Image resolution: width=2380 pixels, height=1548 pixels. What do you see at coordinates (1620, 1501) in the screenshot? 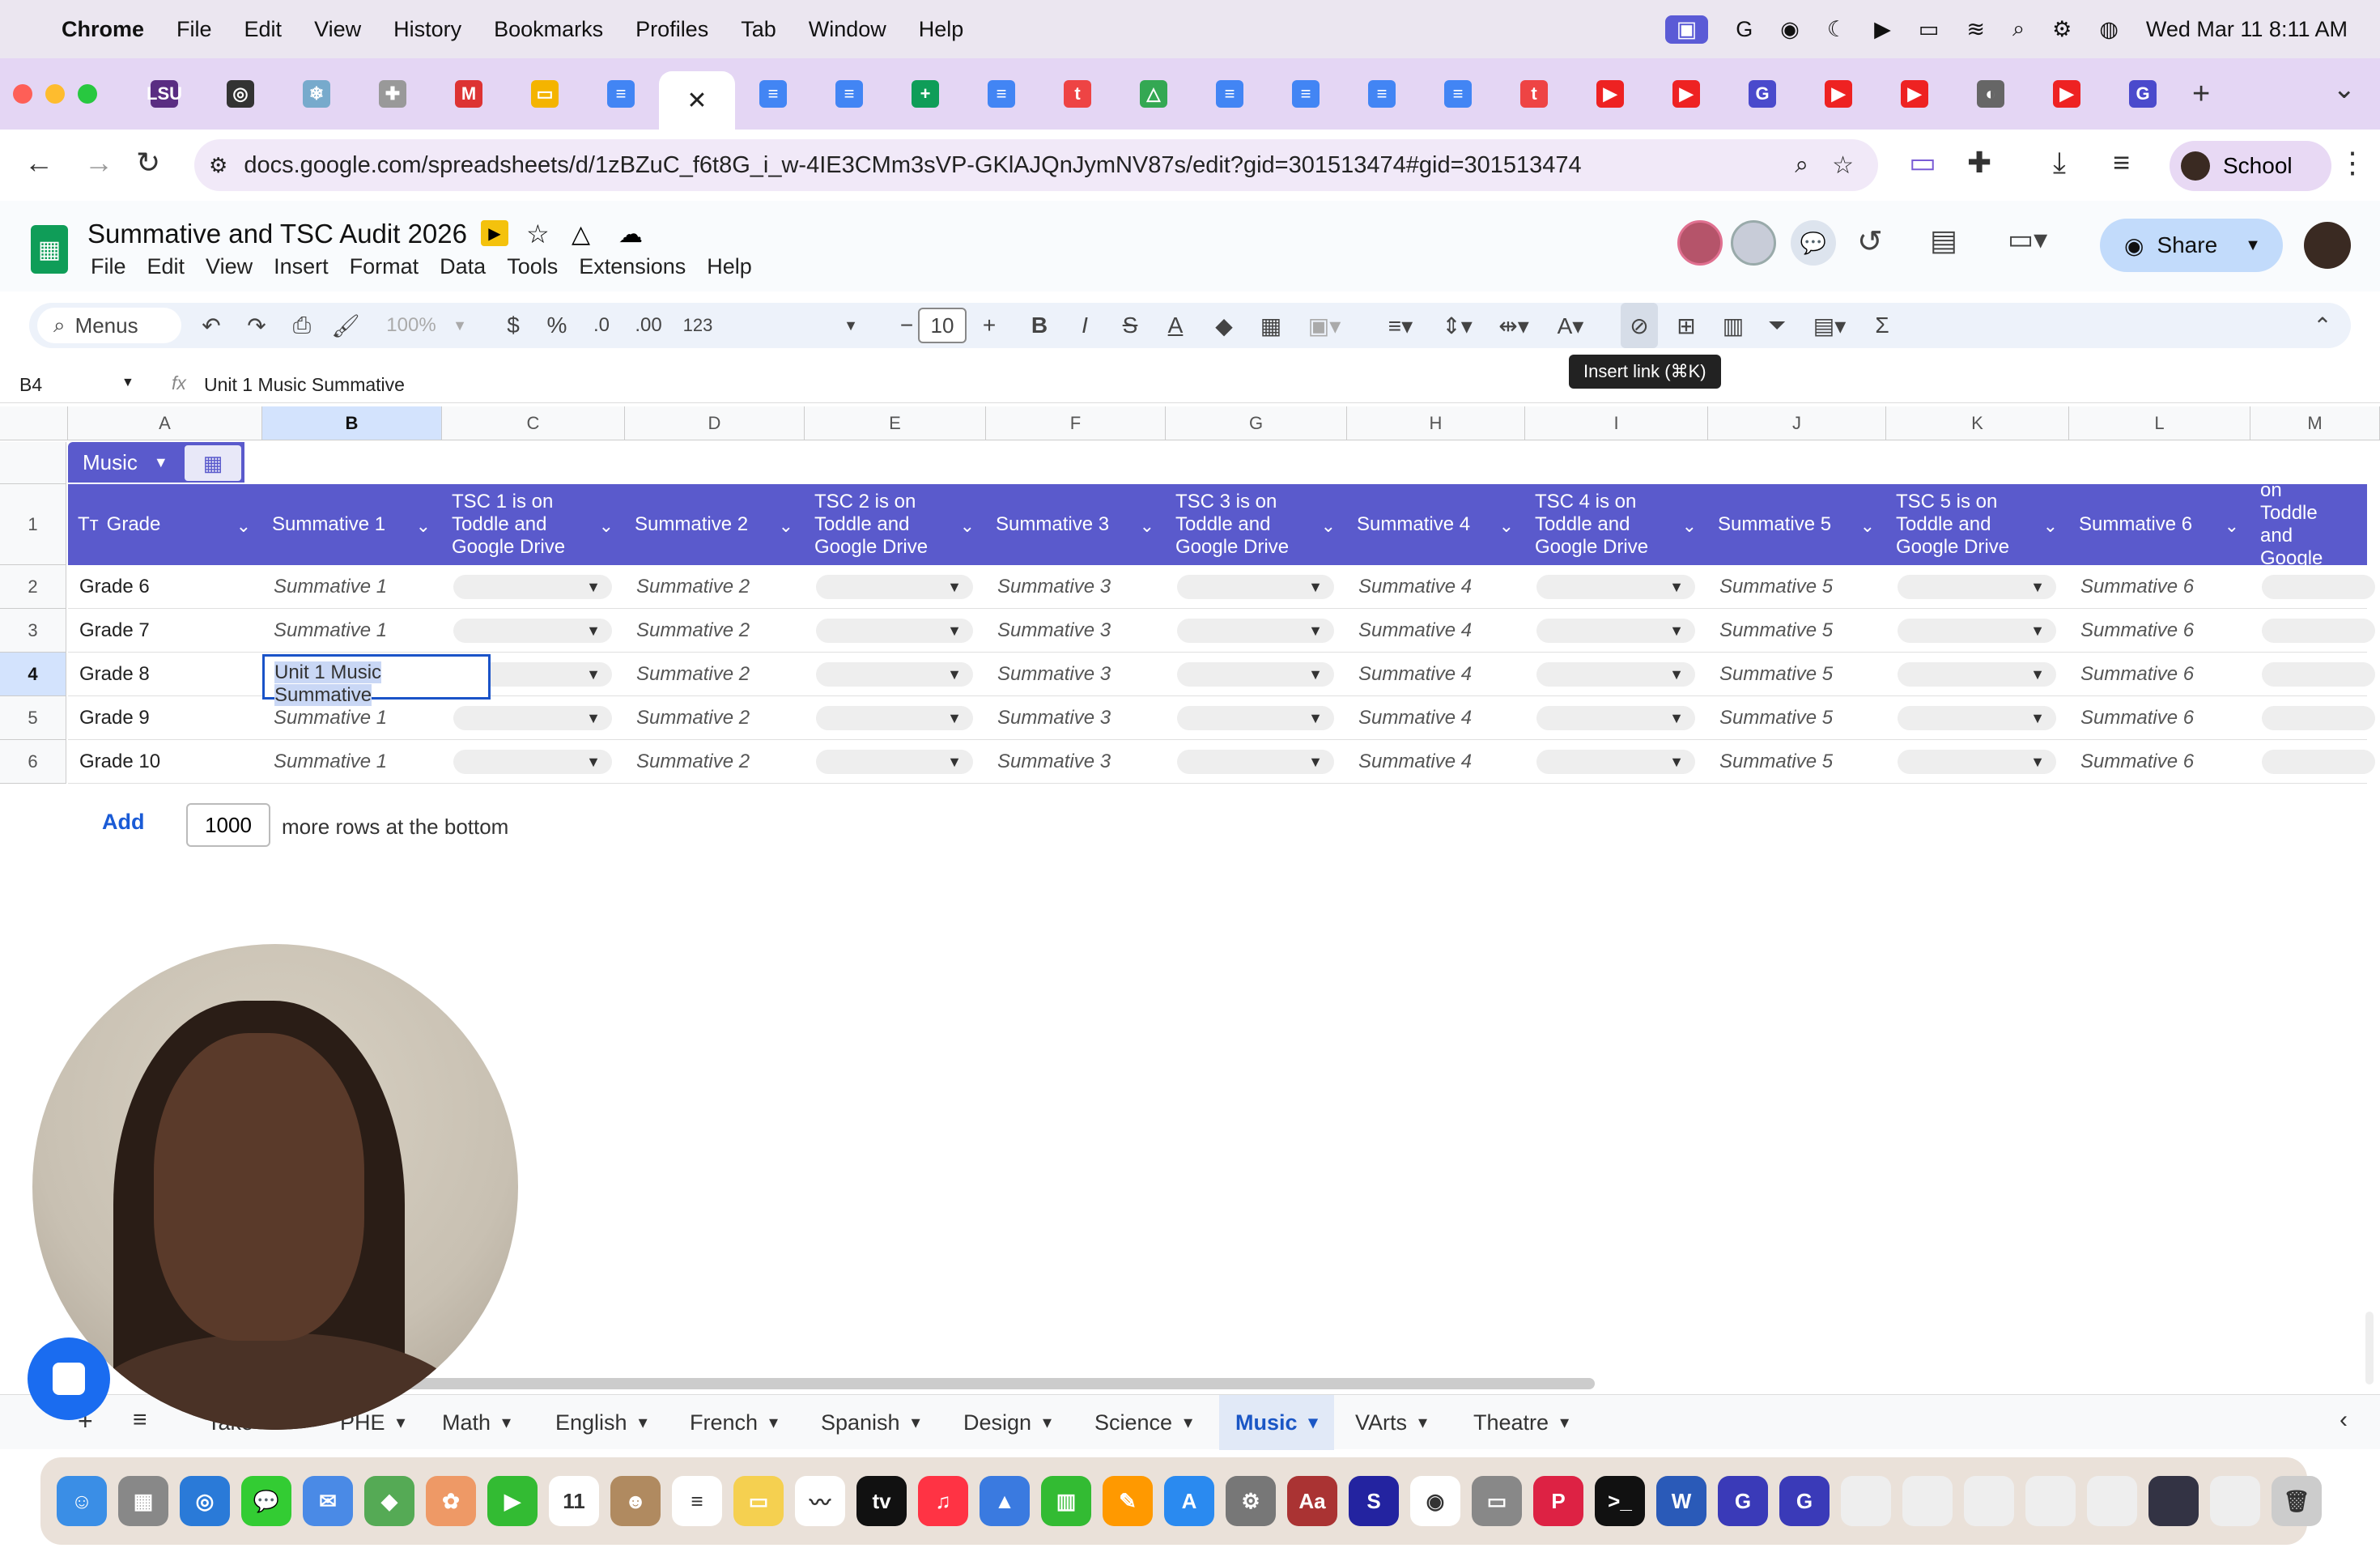
I see `terminal-icon: >_` at bounding box center [1620, 1501].